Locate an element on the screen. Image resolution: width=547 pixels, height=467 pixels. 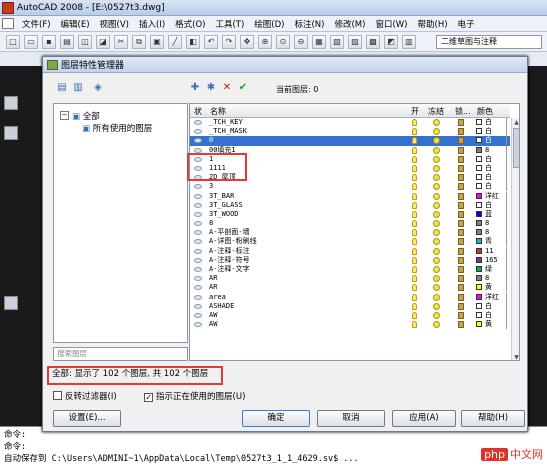
layer-color-name: 11 is located at coordinates (489, 251).